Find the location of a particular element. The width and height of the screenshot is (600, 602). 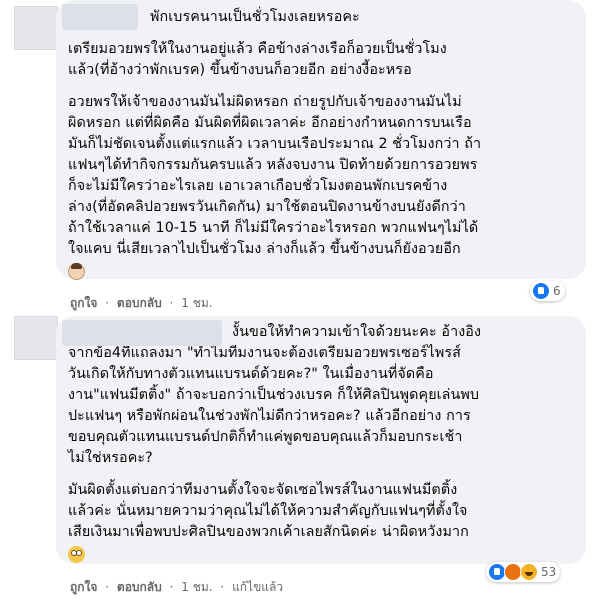

like-reaction-icon is located at coordinates (541, 291).